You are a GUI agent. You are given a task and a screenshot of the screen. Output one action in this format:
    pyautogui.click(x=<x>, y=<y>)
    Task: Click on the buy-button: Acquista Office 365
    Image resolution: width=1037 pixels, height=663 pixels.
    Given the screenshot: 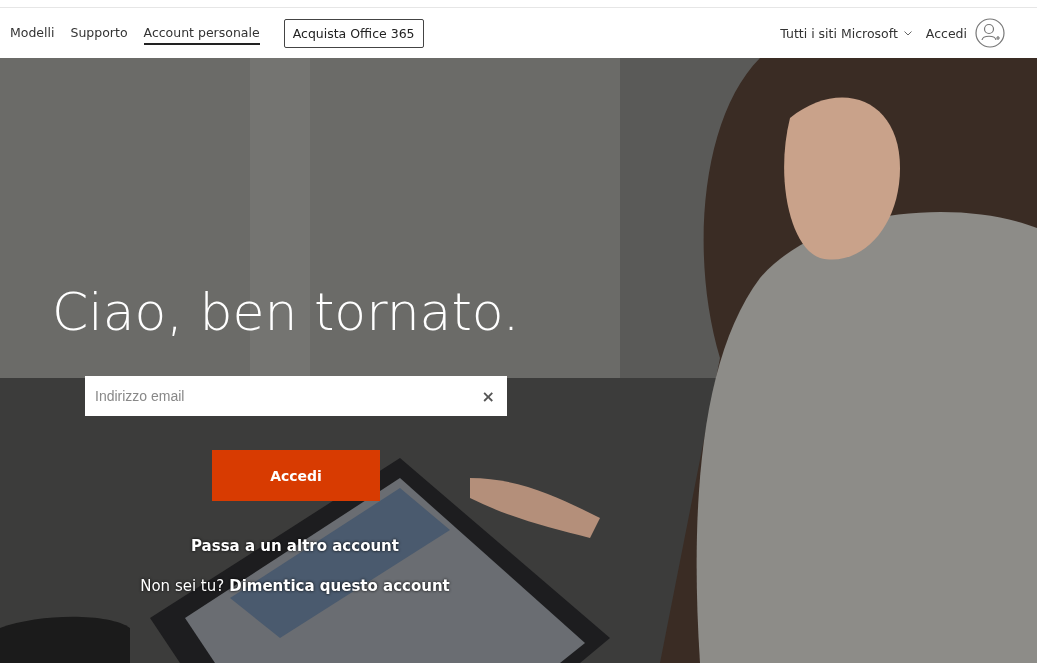 What is the action you would take?
    pyautogui.click(x=353, y=33)
    